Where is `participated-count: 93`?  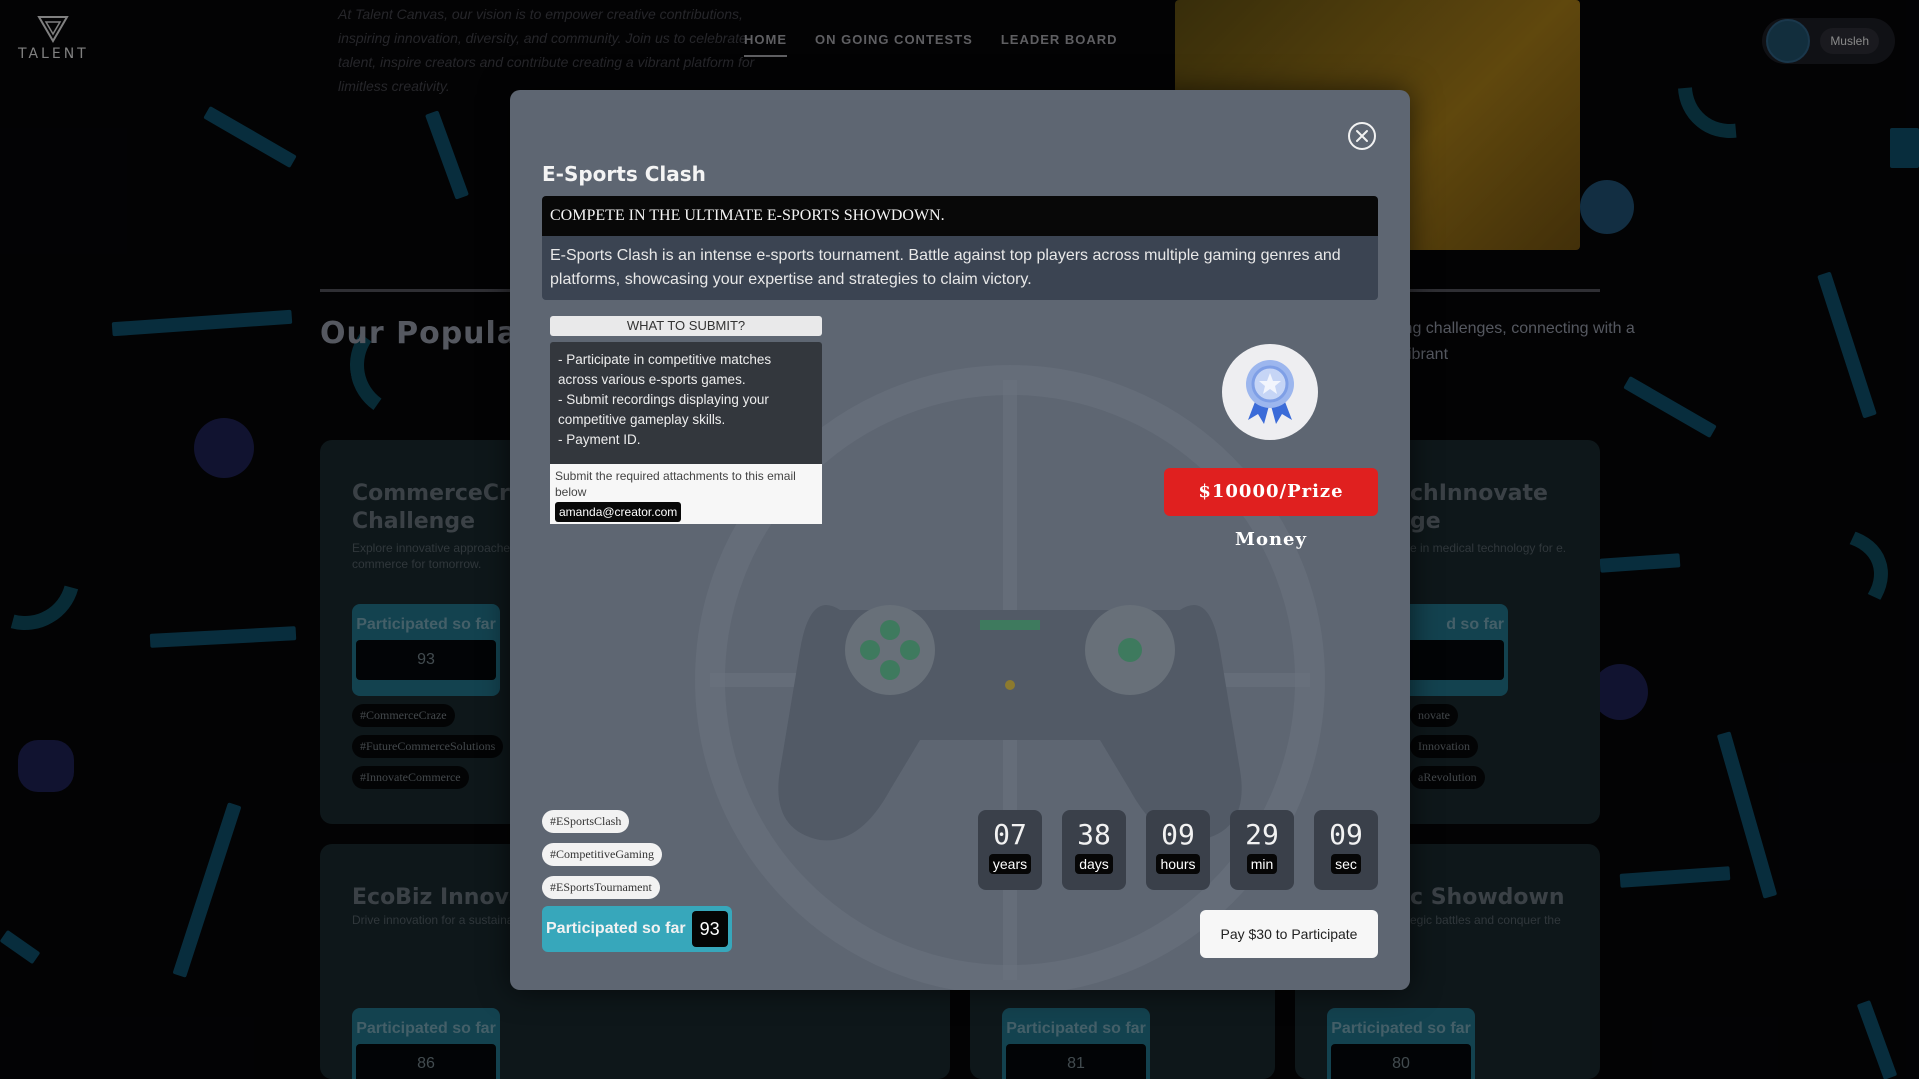 participated-count: 93 is located at coordinates (709, 929).